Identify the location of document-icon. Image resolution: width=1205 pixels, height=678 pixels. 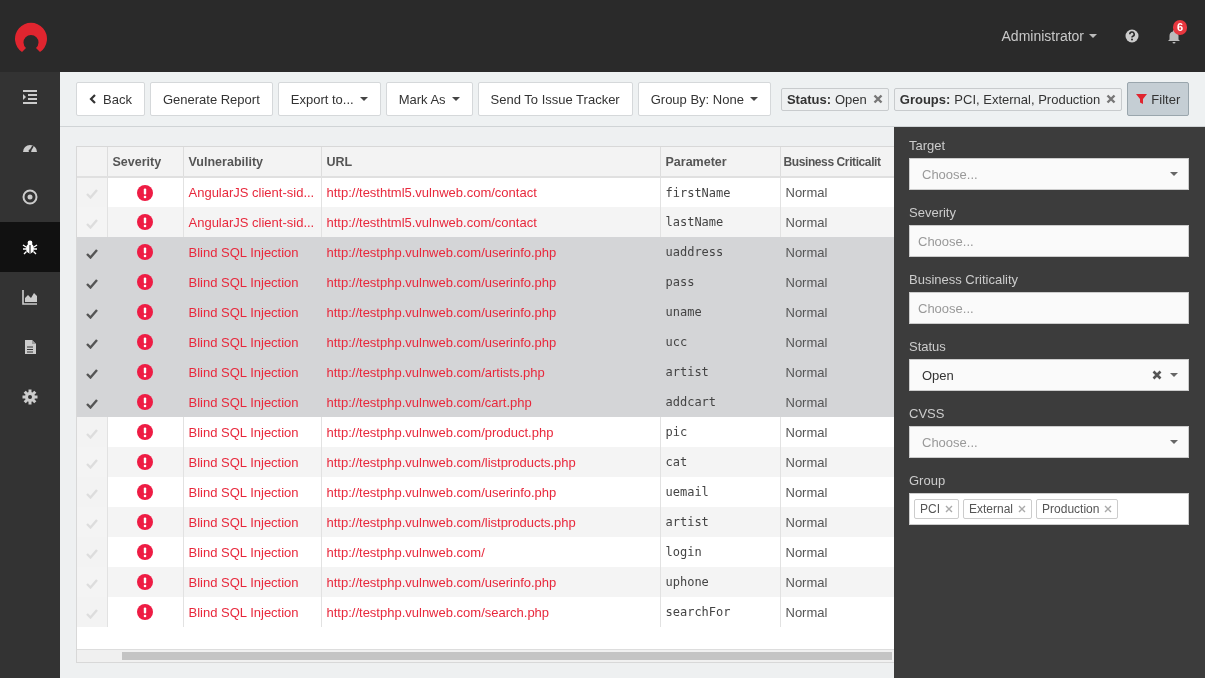
(30, 347).